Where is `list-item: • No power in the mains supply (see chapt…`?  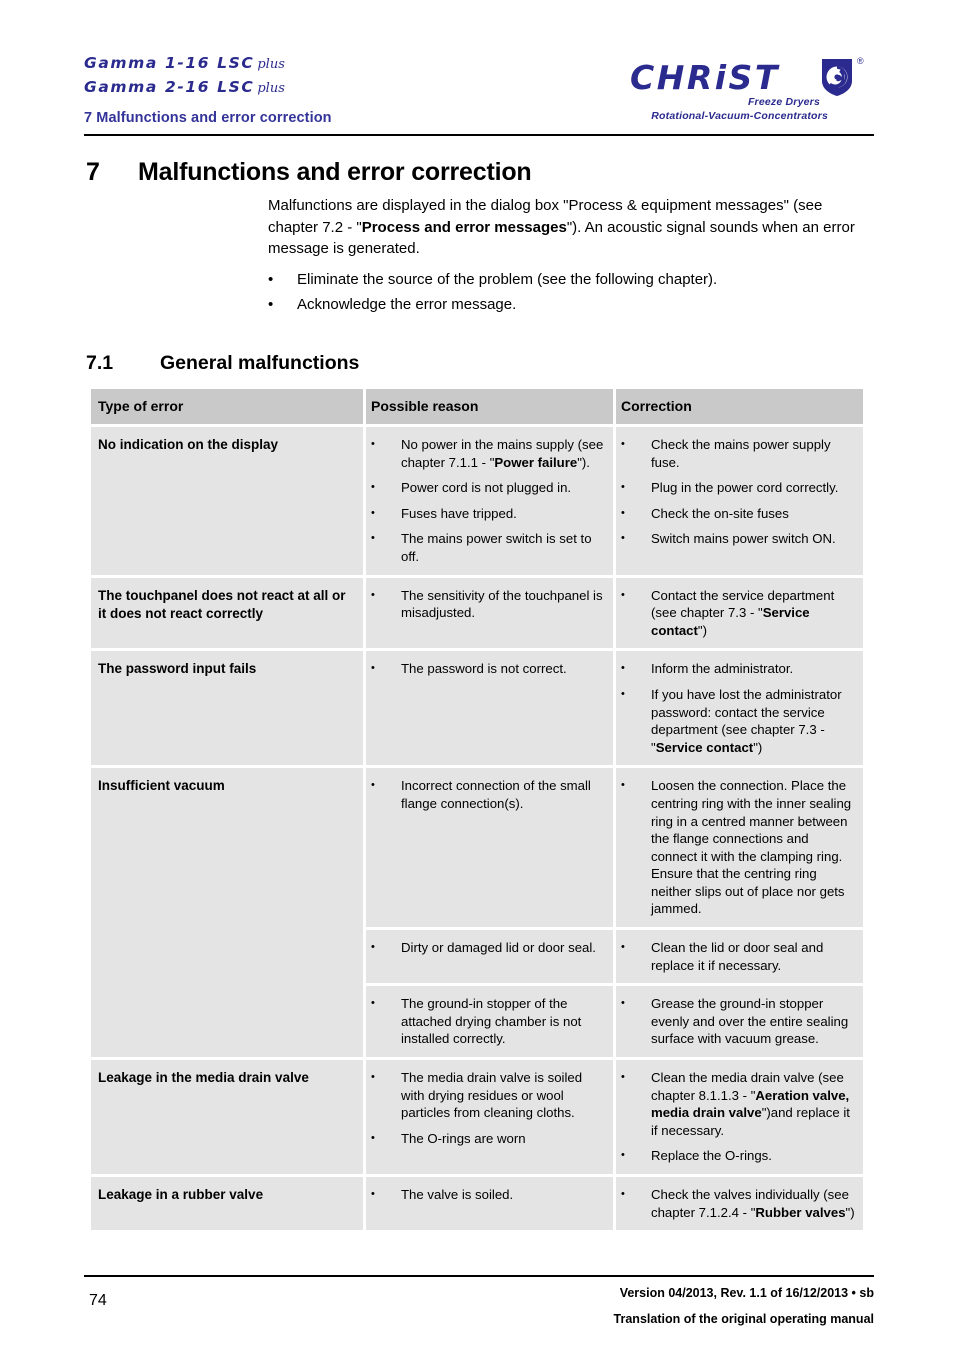
list-item: • No power in the mains supply (see chapt… is located at coordinates (489, 453).